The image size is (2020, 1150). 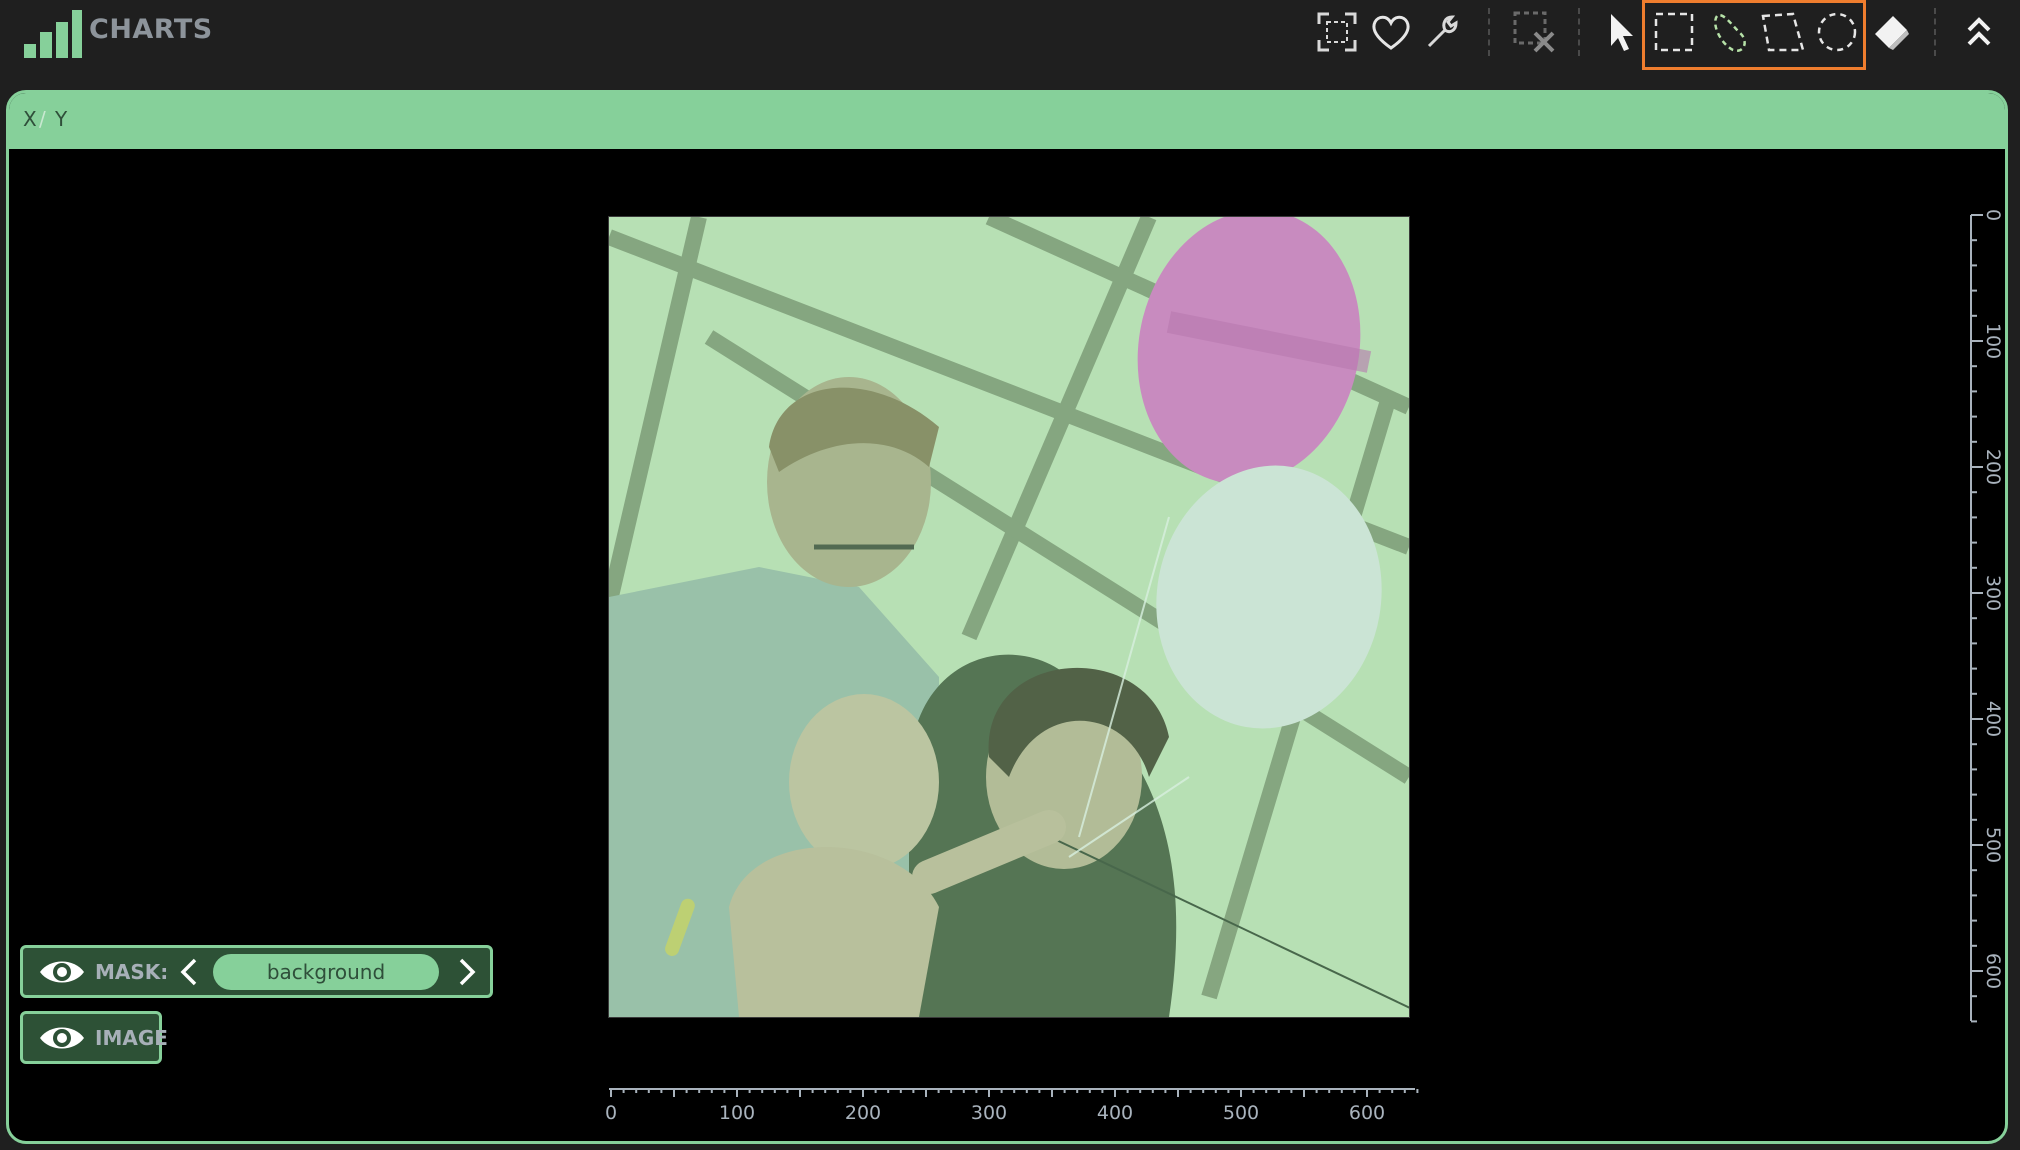 I want to click on mask-control: MASK: background, so click(x=256, y=971).